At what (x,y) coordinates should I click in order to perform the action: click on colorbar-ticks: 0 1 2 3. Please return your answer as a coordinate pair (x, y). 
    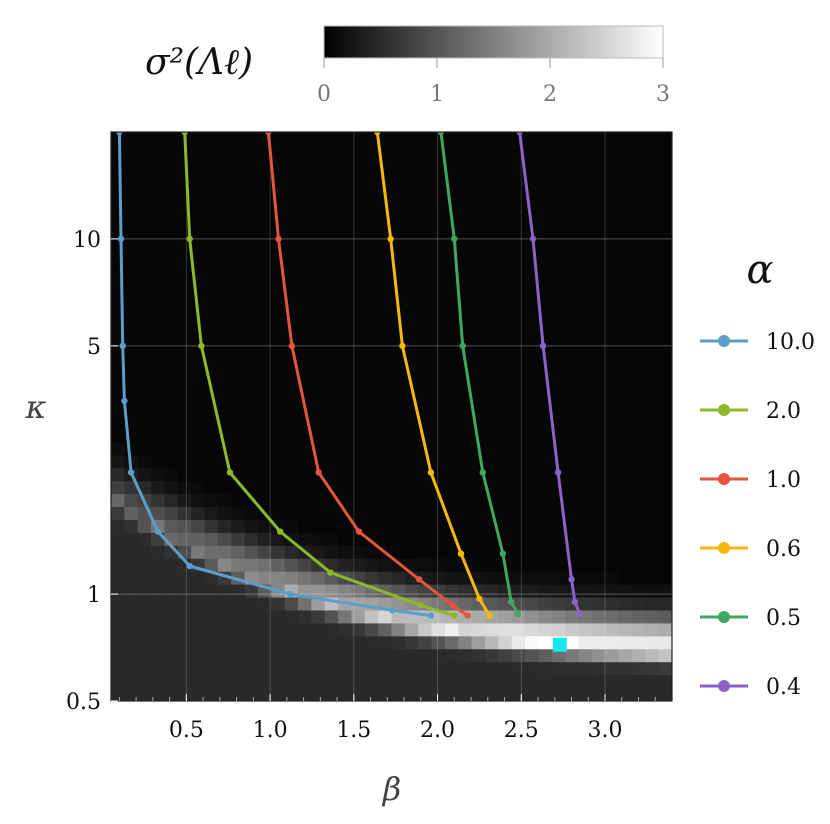
    Looking at the image, I should click on (493, 82).